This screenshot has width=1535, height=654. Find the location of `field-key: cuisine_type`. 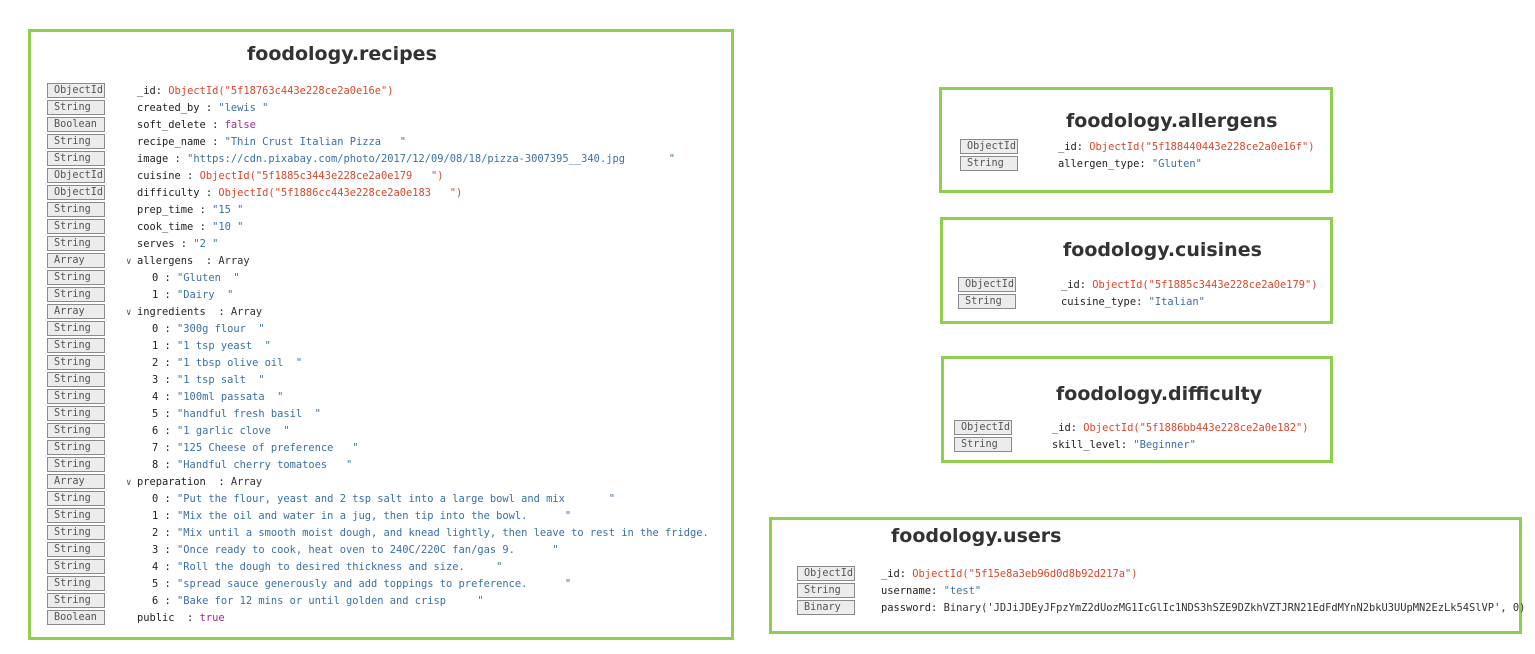

field-key: cuisine_type is located at coordinates (1099, 302).